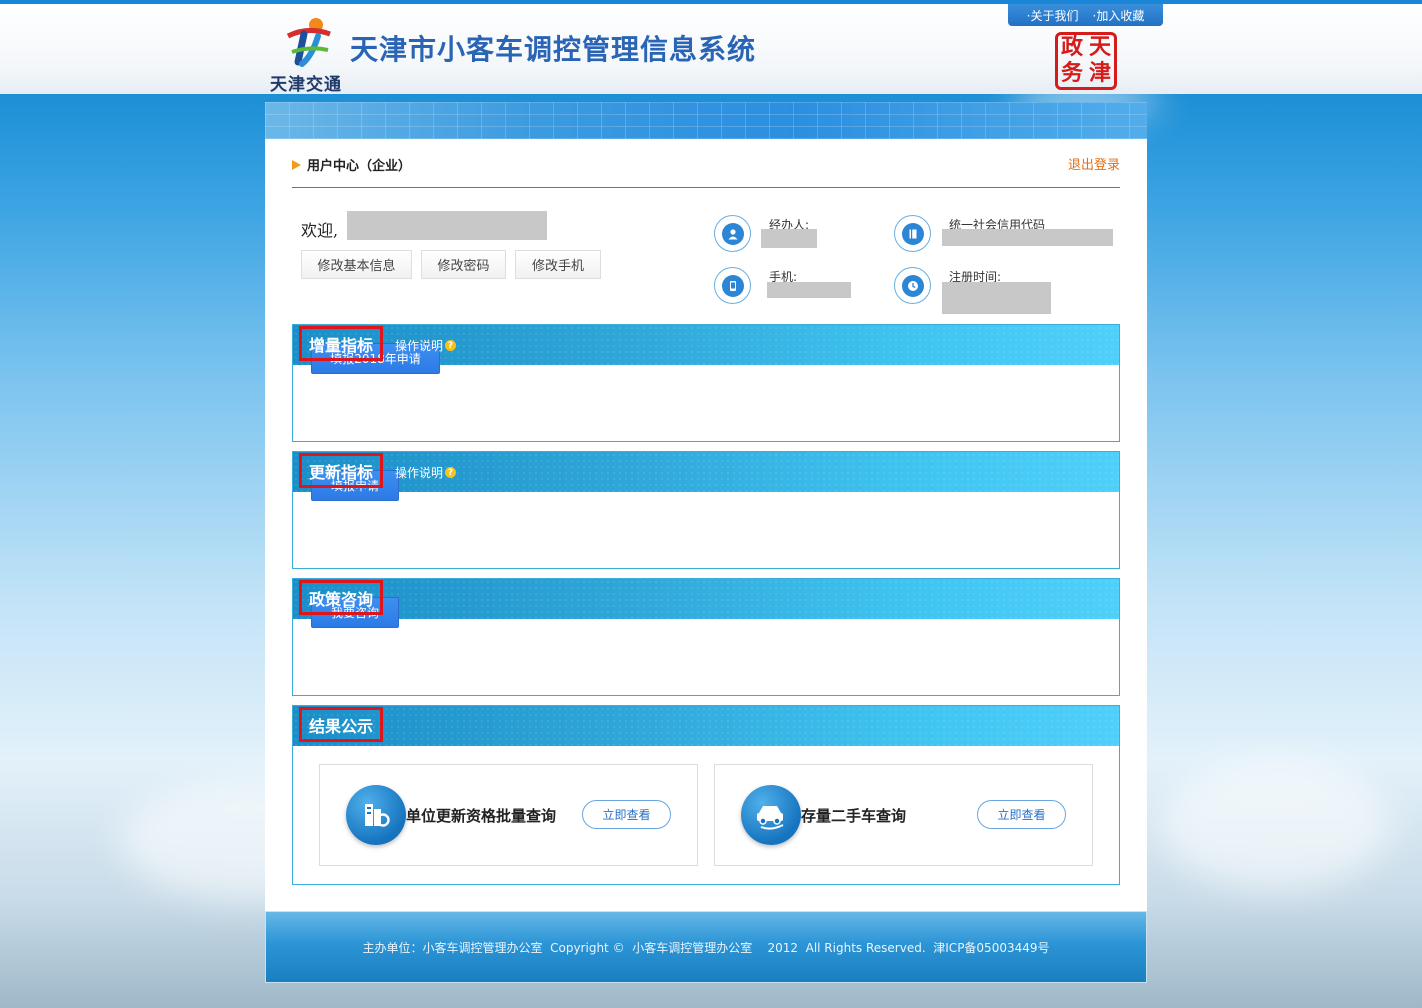 Image resolution: width=1422 pixels, height=1008 pixels. Describe the element at coordinates (854, 816) in the screenshot. I see `card-label: 存量二手车查询` at that location.